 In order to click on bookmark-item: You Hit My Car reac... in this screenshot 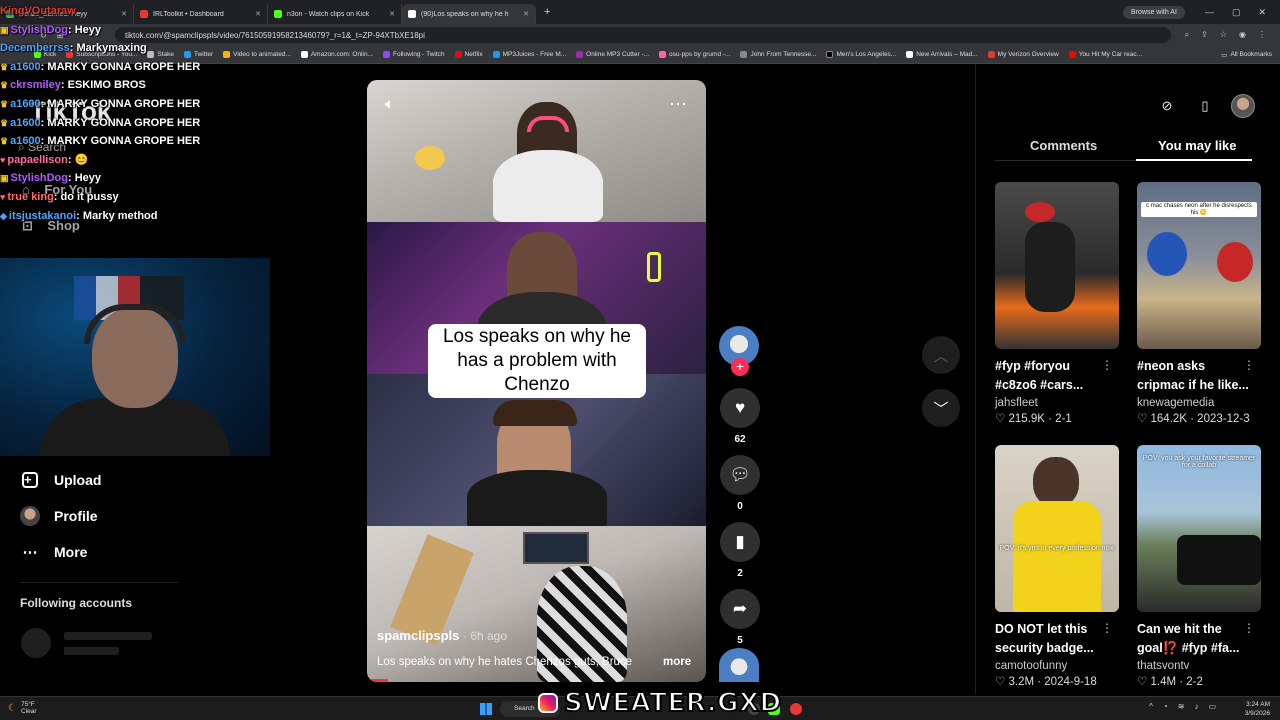, I will do `click(1105, 54)`.